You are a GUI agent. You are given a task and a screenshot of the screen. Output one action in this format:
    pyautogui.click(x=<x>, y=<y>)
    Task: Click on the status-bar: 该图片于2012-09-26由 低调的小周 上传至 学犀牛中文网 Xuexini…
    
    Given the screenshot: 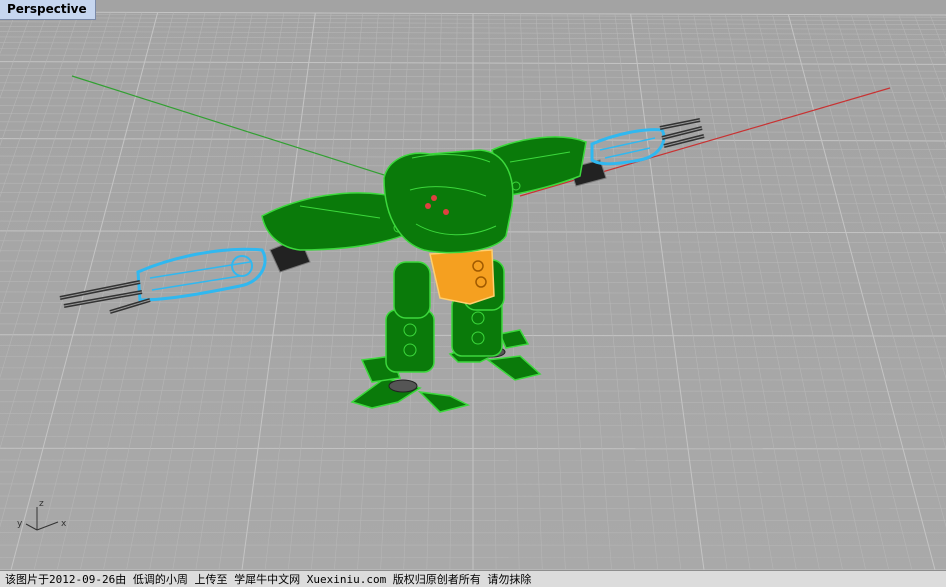 What is the action you would take?
    pyautogui.click(x=473, y=578)
    